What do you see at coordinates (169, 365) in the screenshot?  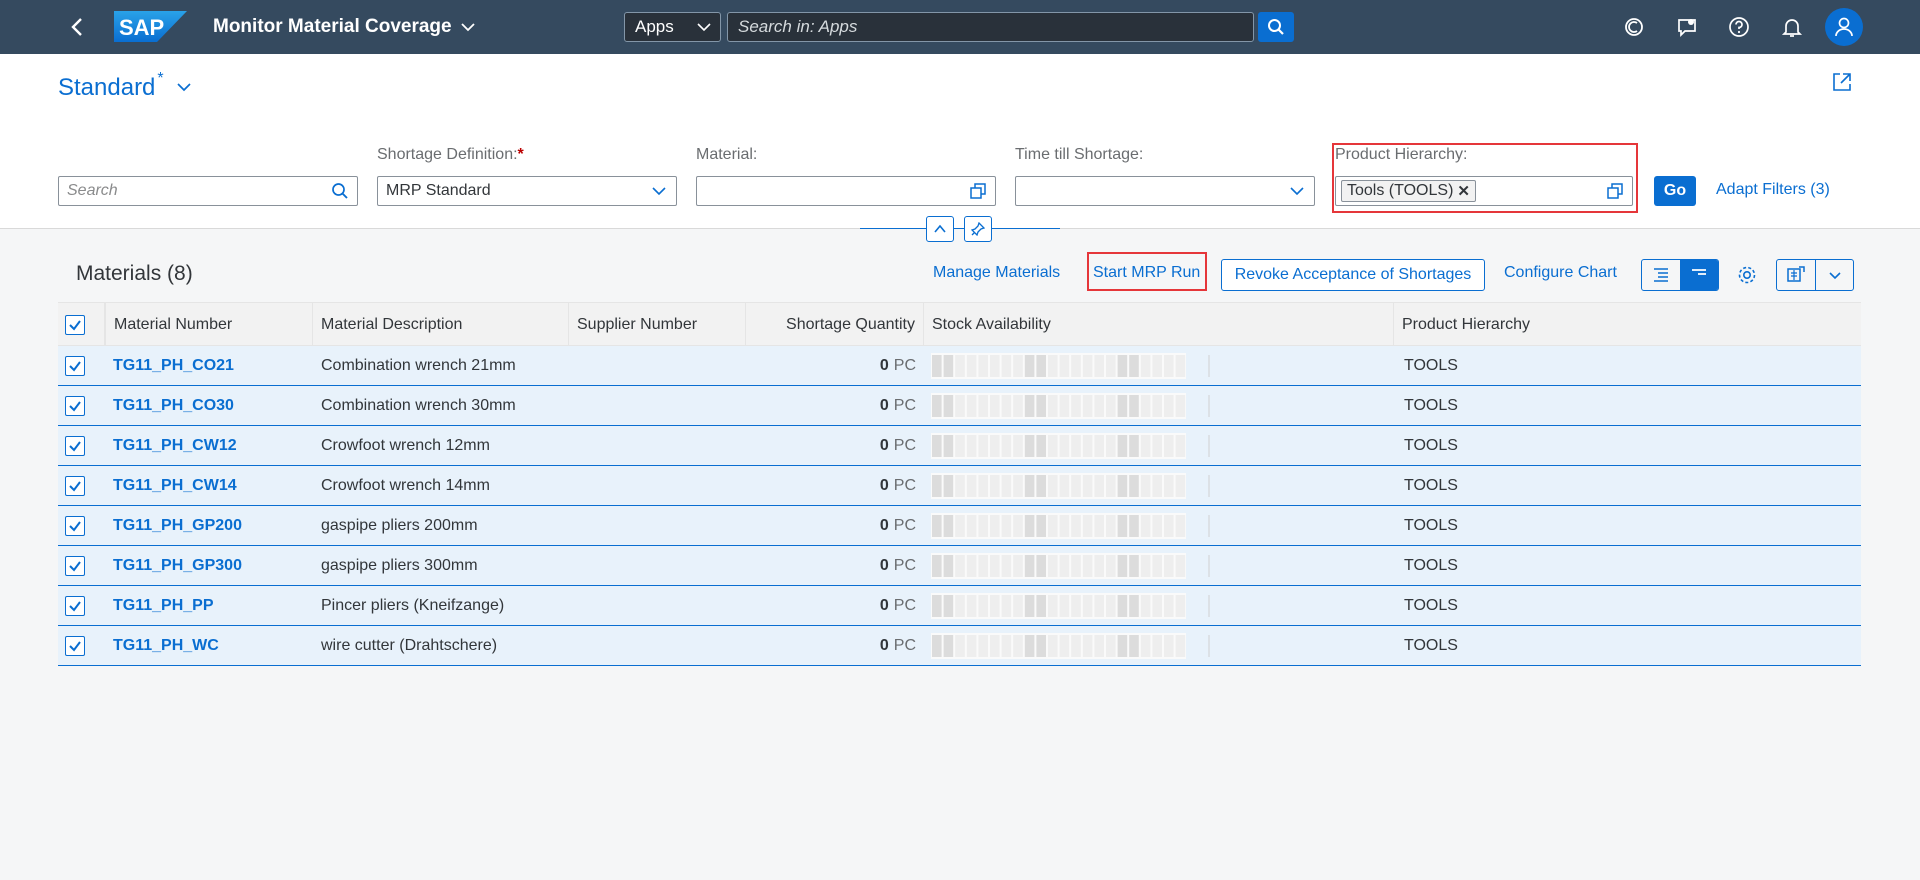 I see `material-number-link: TG11_PH_CO21` at bounding box center [169, 365].